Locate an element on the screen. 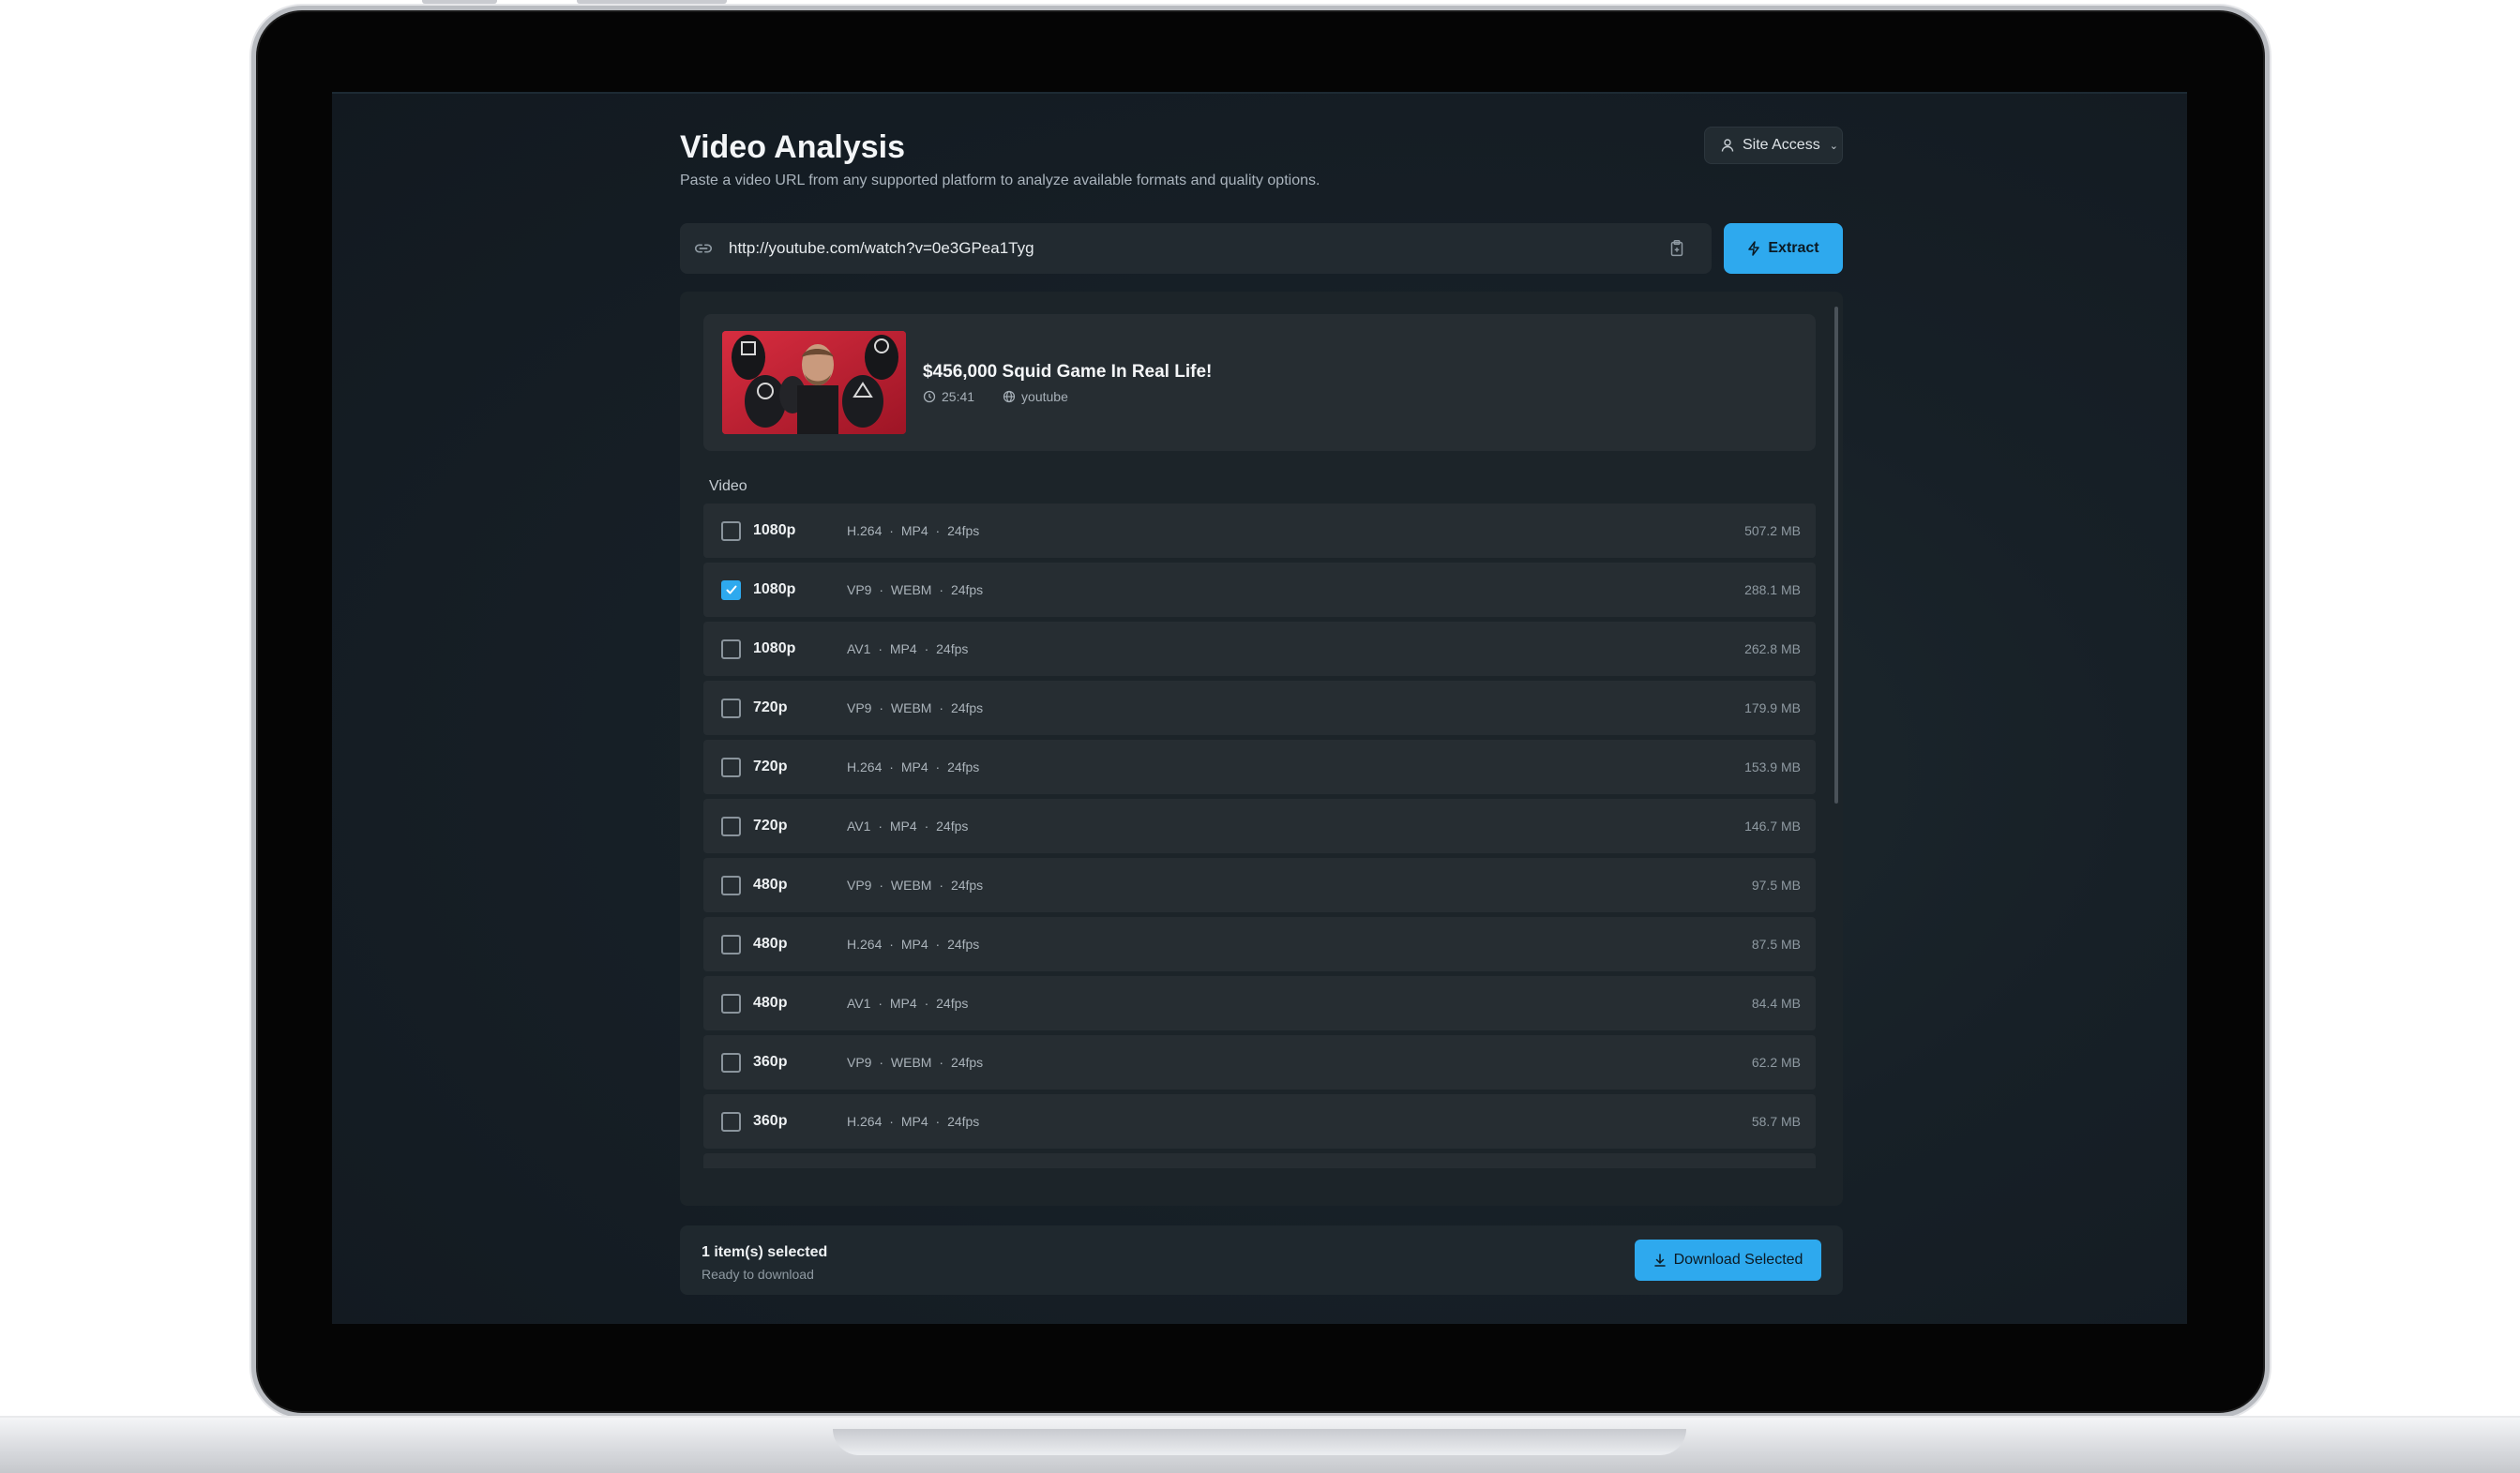 This screenshot has width=2520, height=1473. video-thumbnail is located at coordinates (814, 382).